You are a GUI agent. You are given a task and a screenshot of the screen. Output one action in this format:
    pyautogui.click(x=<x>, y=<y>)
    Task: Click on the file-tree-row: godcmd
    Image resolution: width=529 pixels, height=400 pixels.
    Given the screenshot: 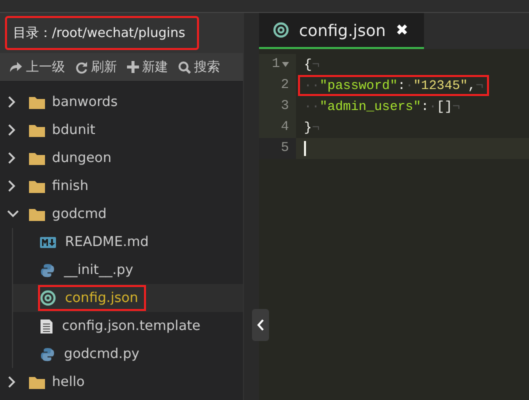 What is the action you would take?
    pyautogui.click(x=121, y=214)
    